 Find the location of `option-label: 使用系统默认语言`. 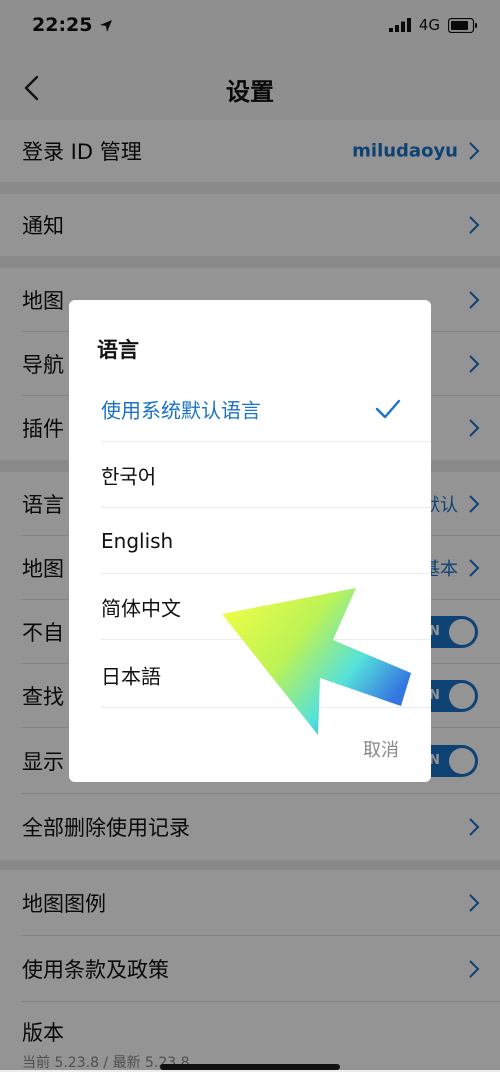

option-label: 使用系统默认语言 is located at coordinates (181, 410).